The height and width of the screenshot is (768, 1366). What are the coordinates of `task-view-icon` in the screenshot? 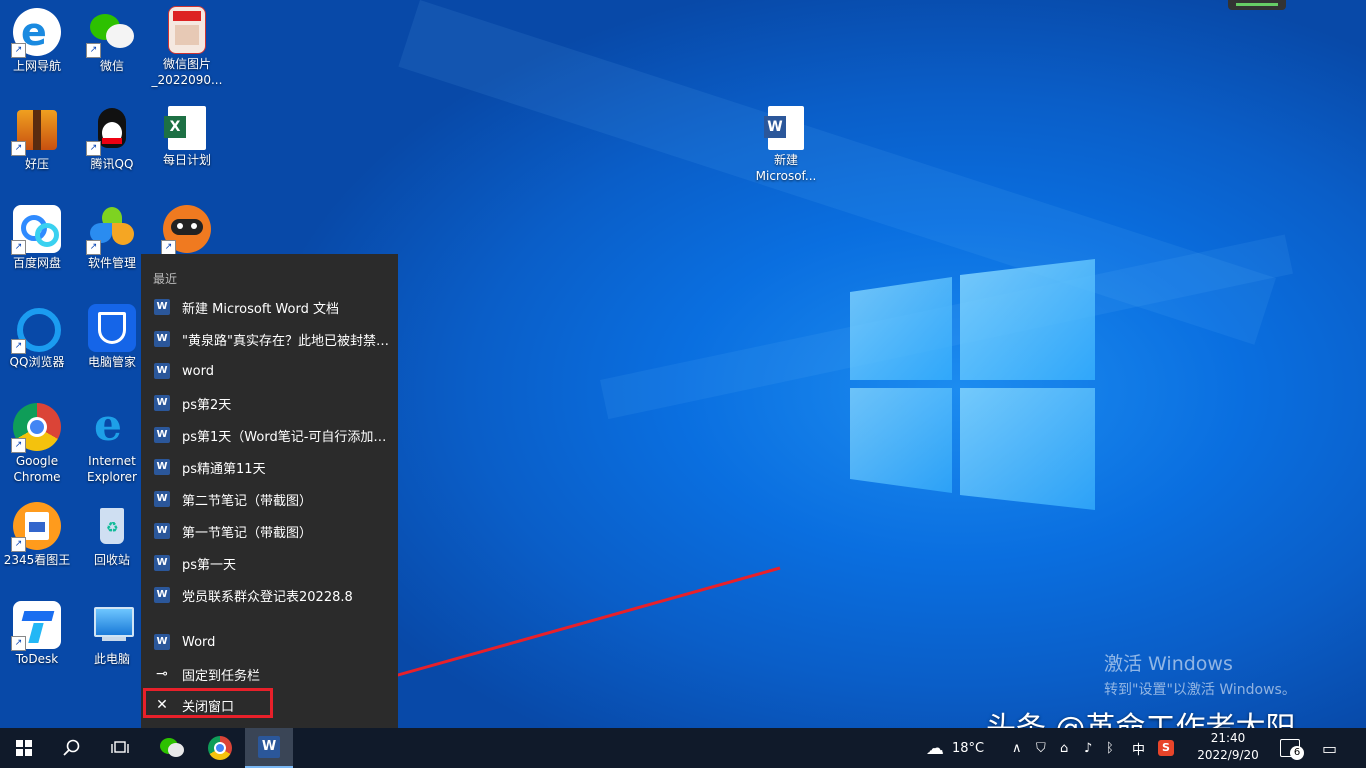 It's located at (120, 747).